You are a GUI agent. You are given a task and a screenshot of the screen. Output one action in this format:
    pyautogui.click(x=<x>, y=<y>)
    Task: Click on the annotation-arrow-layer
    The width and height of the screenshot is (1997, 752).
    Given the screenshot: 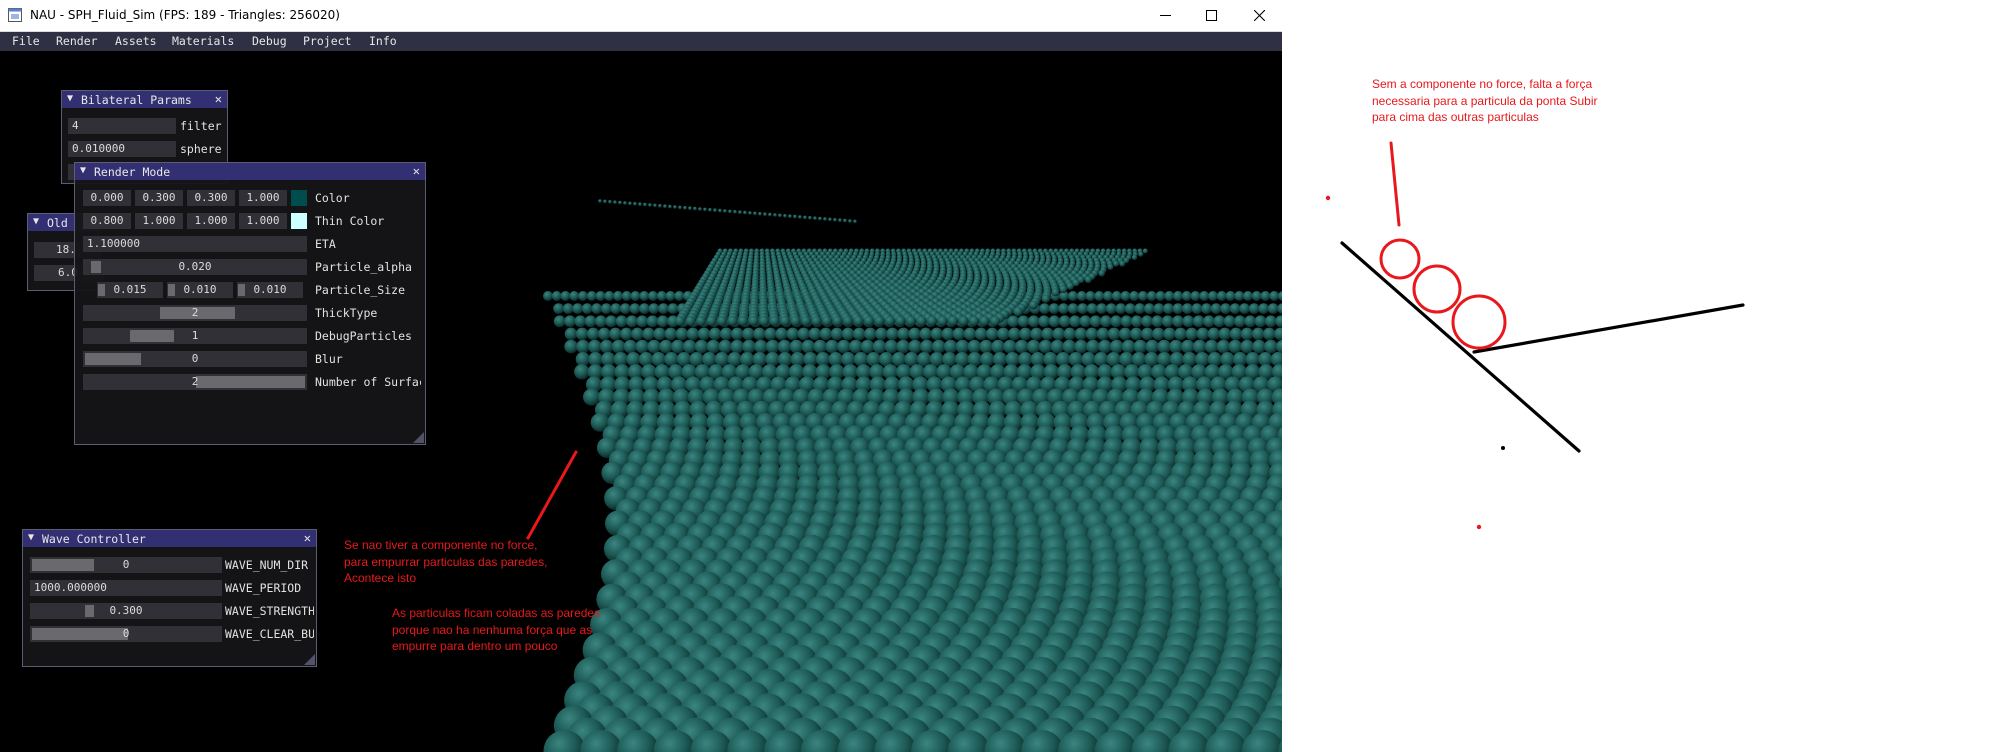 What is the action you would take?
    pyautogui.click(x=552, y=495)
    